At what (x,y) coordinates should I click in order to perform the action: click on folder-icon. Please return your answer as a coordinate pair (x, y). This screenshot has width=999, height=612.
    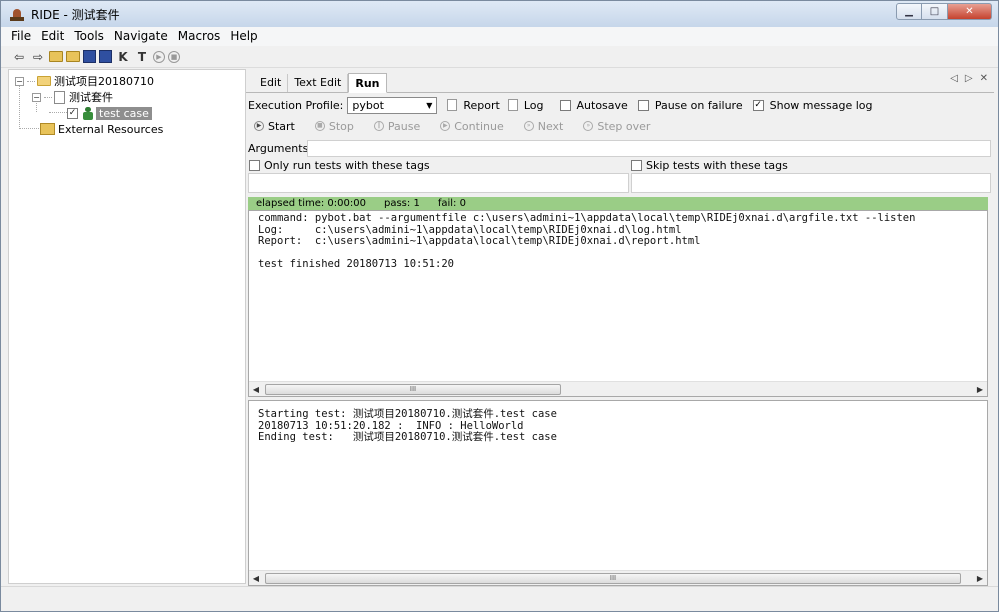
    Looking at the image, I should click on (44, 81).